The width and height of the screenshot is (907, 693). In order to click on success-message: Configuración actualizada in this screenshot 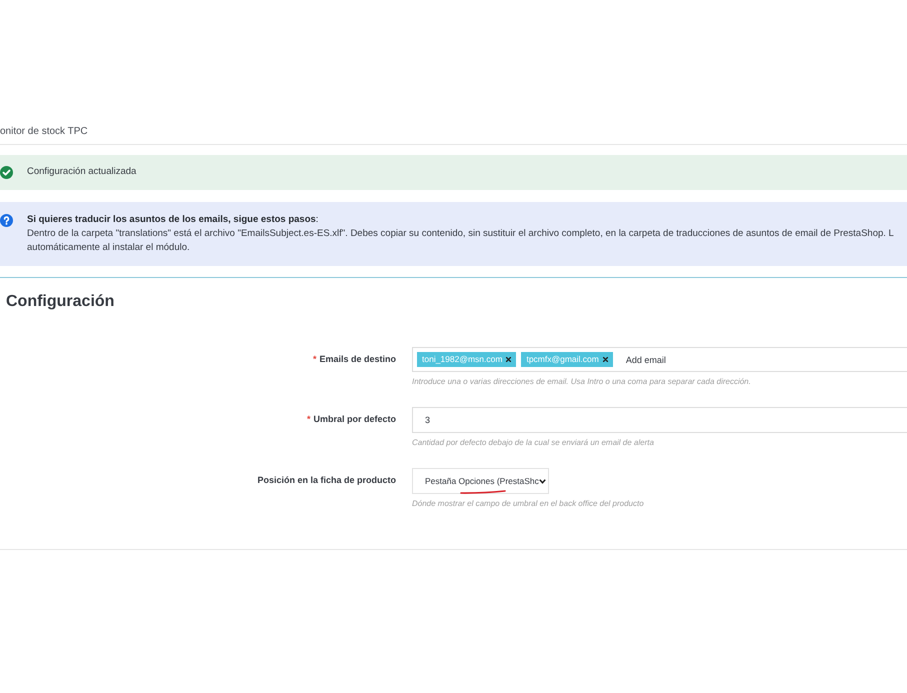, I will do `click(81, 172)`.